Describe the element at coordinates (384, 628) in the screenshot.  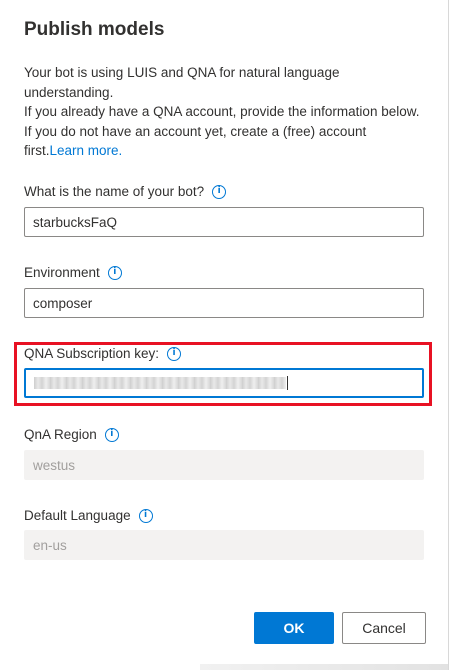
I see `cancel-button: Cancel` at that location.